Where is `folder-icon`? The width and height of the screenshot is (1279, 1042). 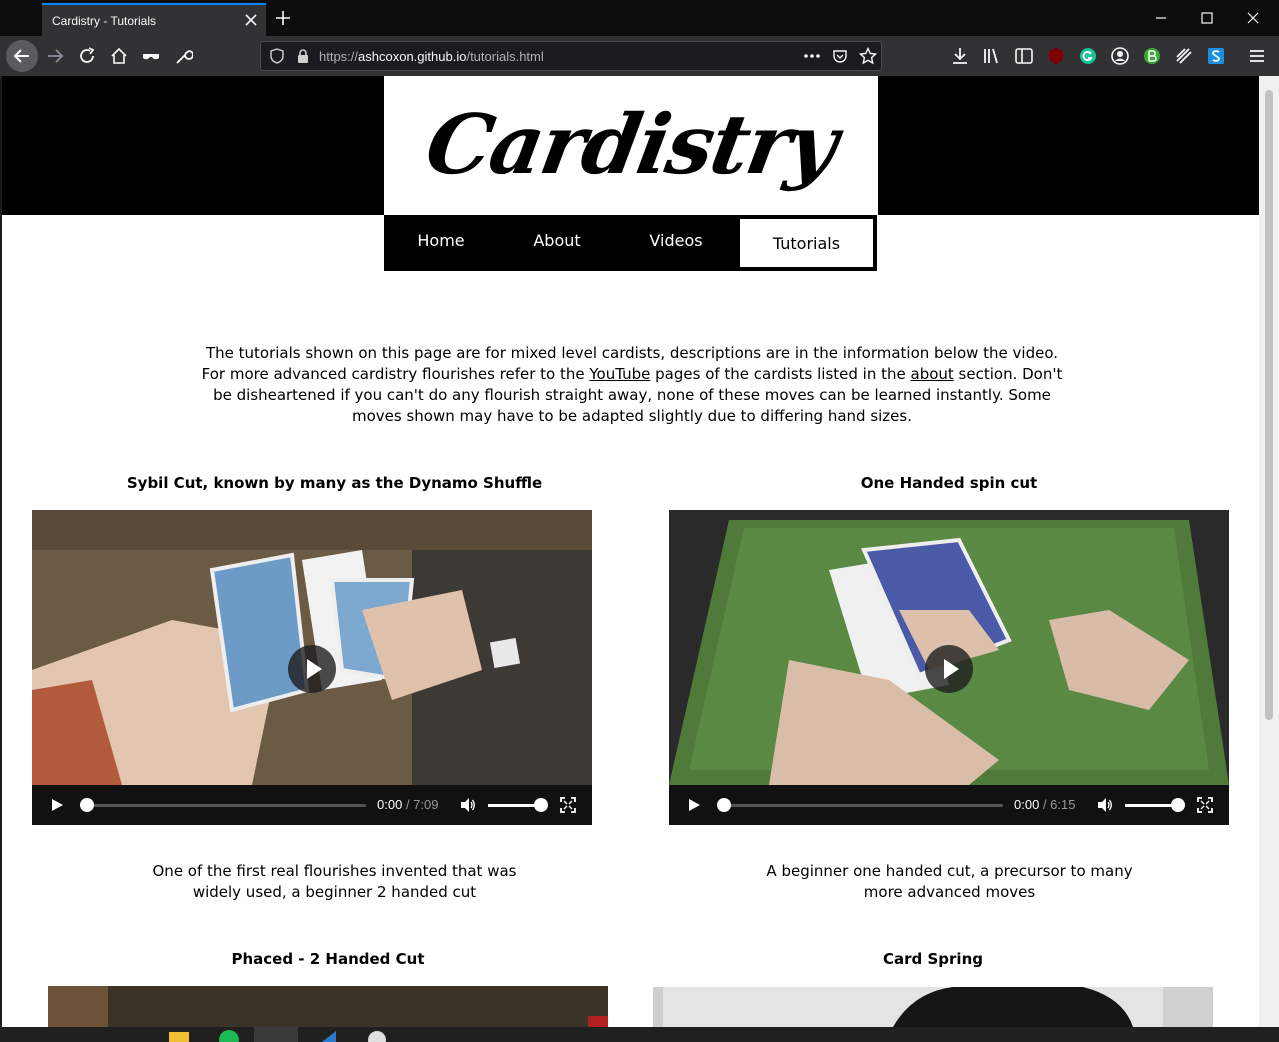
folder-icon is located at coordinates (179, 1035).